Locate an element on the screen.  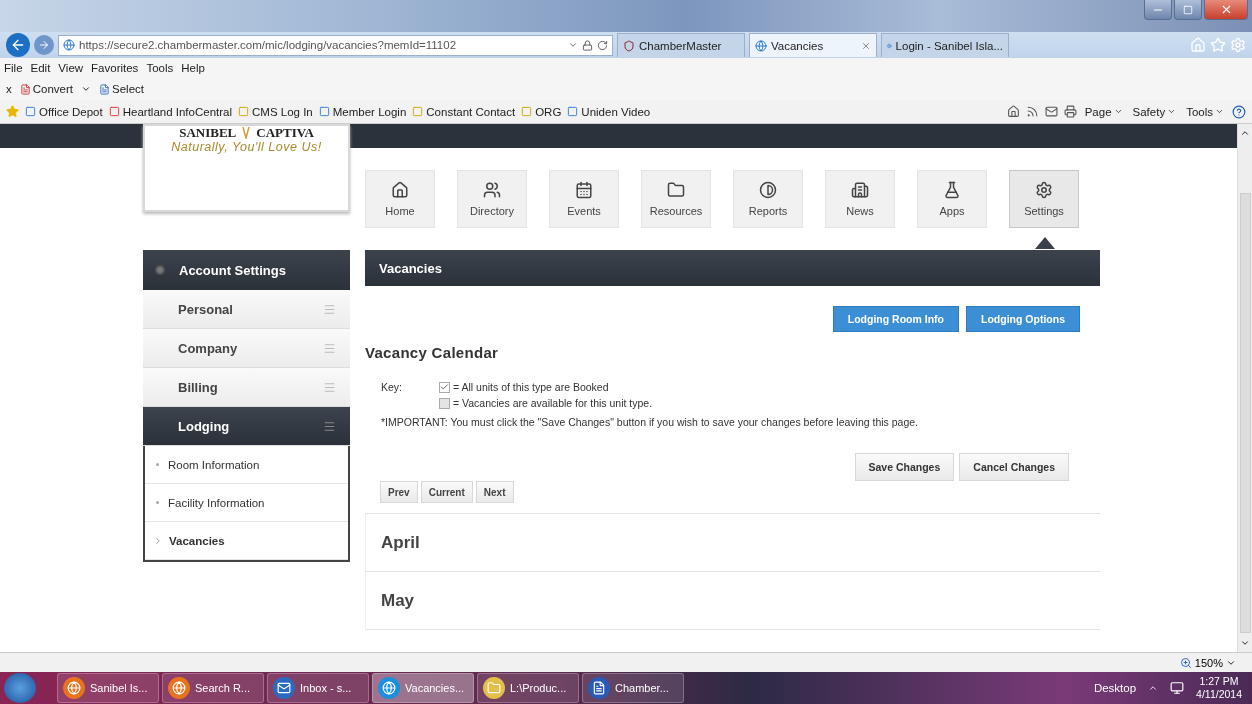
forward-arrow-icon is located at coordinates (44, 45).